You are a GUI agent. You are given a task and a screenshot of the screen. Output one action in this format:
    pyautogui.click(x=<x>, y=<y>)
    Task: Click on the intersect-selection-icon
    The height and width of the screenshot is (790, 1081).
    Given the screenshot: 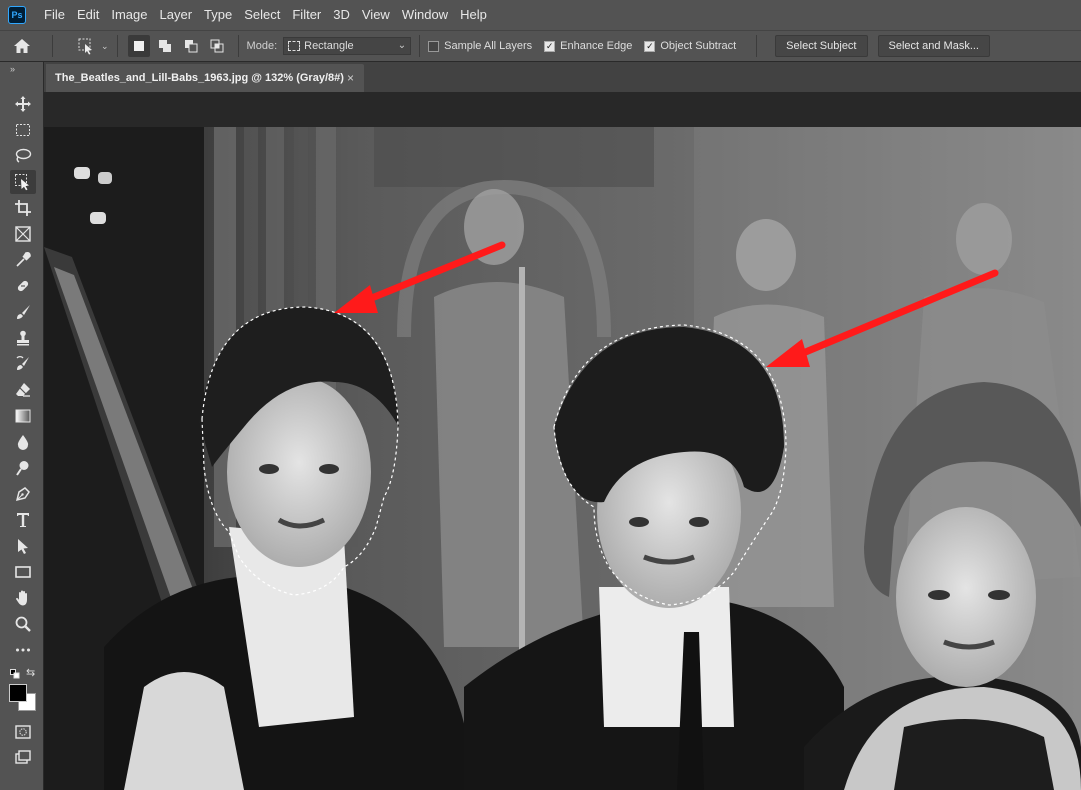 What is the action you would take?
    pyautogui.click(x=217, y=46)
    